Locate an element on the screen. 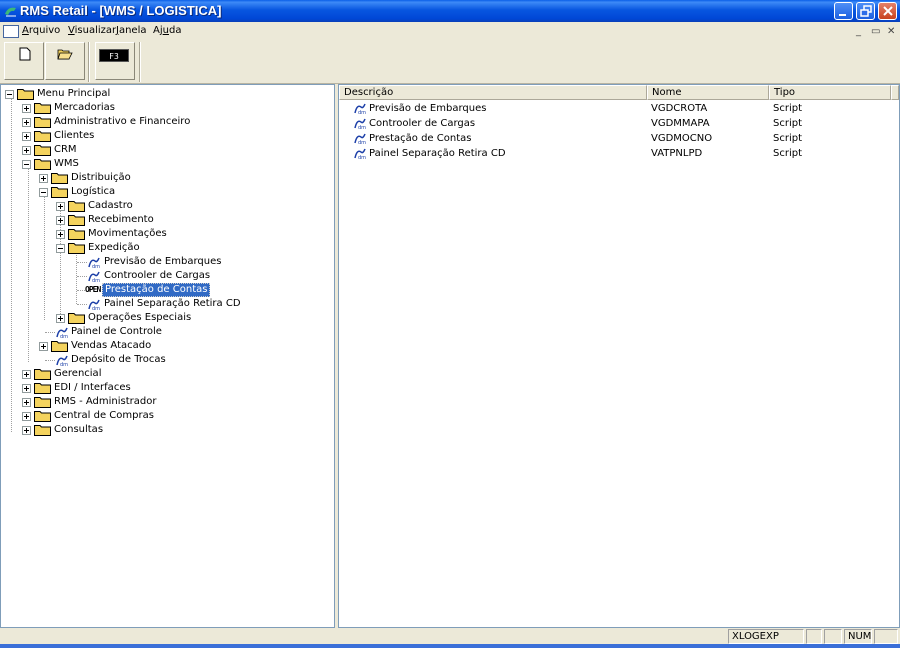 This screenshot has height=648, width=900. status-panel-main is located at coordinates (364, 636).